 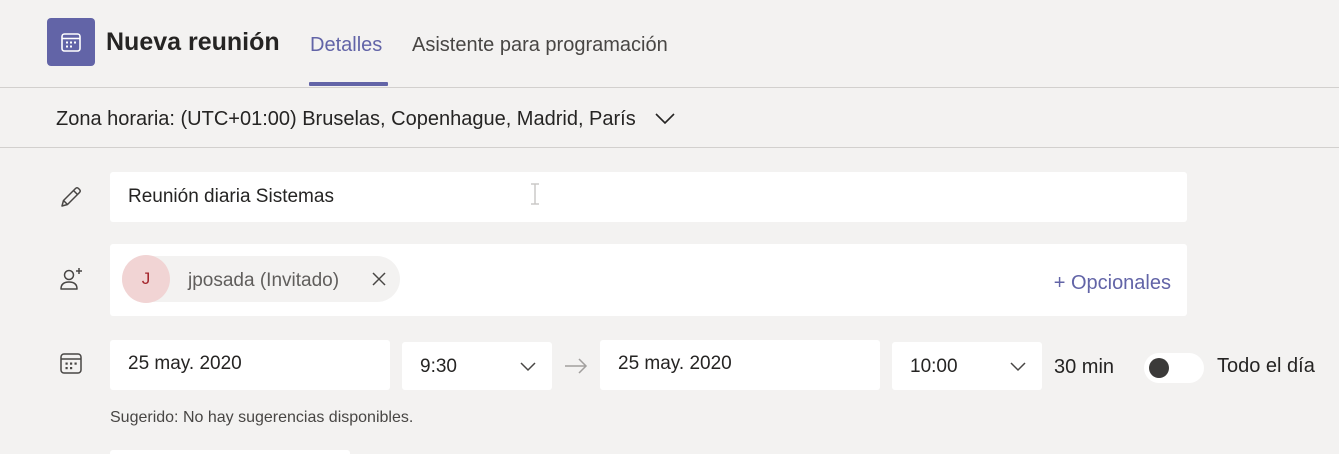 What do you see at coordinates (934, 366) in the screenshot?
I see `end-time-value: 10:00` at bounding box center [934, 366].